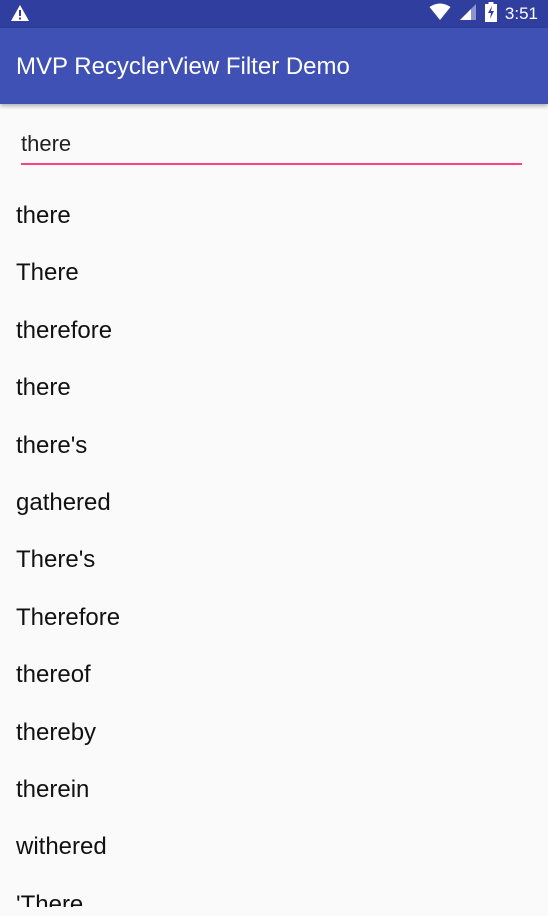 The height and width of the screenshot is (916, 548). Describe the element at coordinates (440, 14) in the screenshot. I see `wifi-icon` at that location.